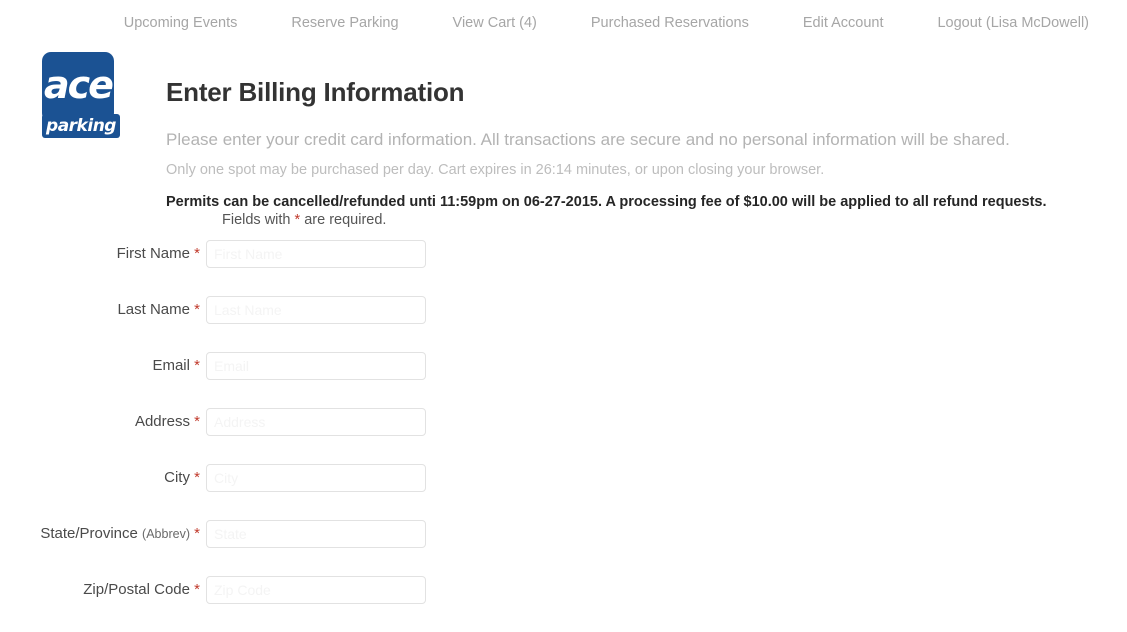 The width and height of the screenshot is (1127, 632). What do you see at coordinates (197, 589) in the screenshot?
I see `required-marker-zip-postal-code: *` at bounding box center [197, 589].